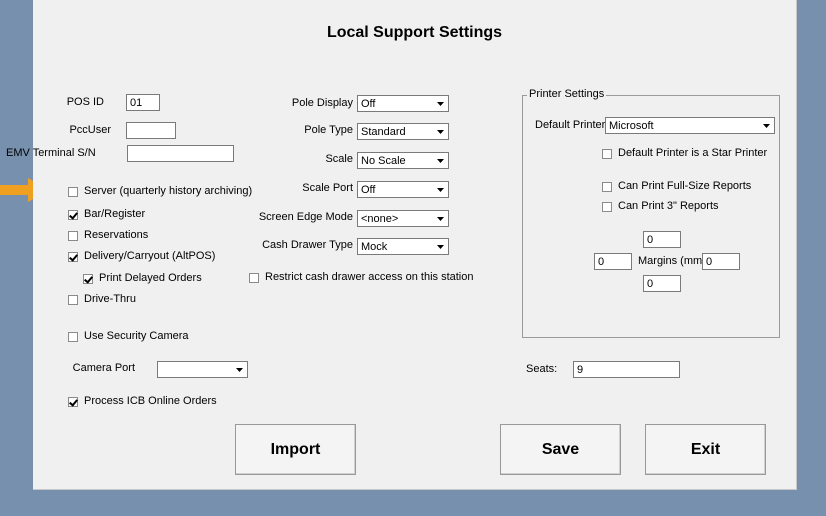  What do you see at coordinates (102, 299) in the screenshot?
I see `drive-thru-checkbox: Drive-Thru` at bounding box center [102, 299].